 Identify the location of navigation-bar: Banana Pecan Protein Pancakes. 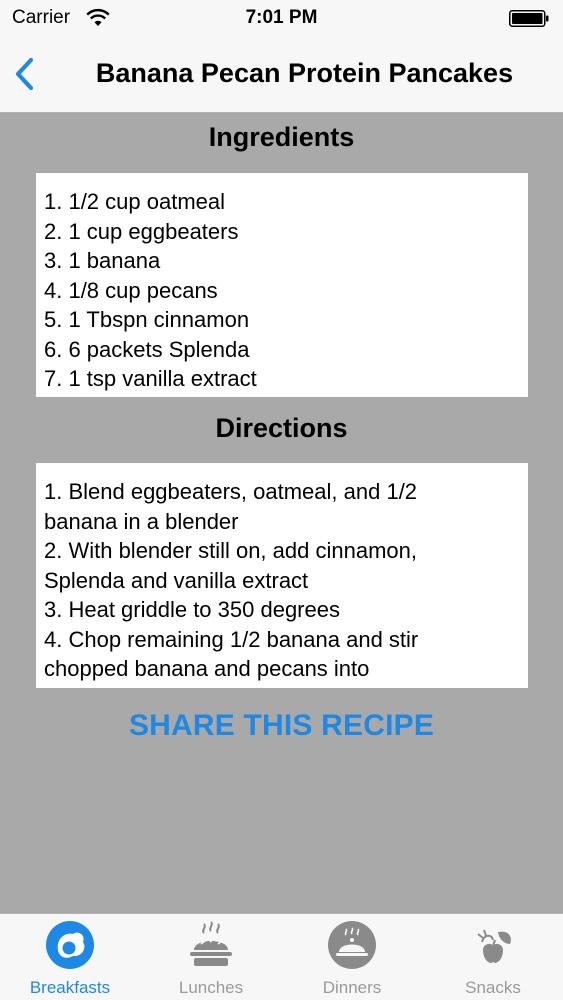
(281, 75).